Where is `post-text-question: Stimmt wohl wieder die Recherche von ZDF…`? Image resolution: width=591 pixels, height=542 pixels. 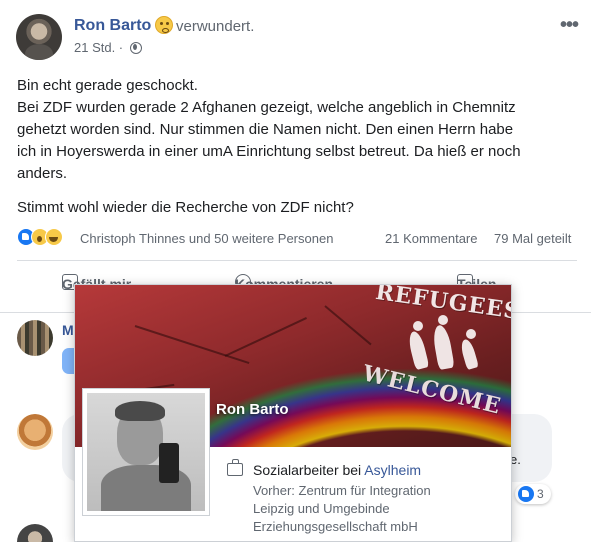 post-text-question: Stimmt wohl wieder die Recherche von ZDF… is located at coordinates (185, 207).